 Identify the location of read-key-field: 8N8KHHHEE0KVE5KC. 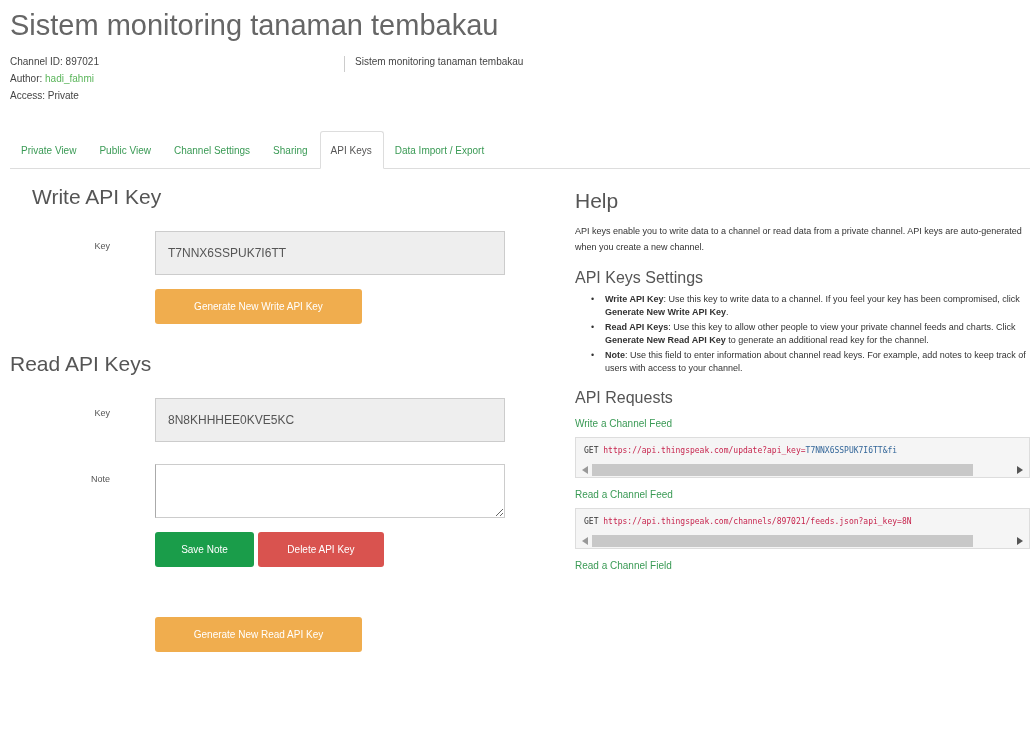
(330, 420).